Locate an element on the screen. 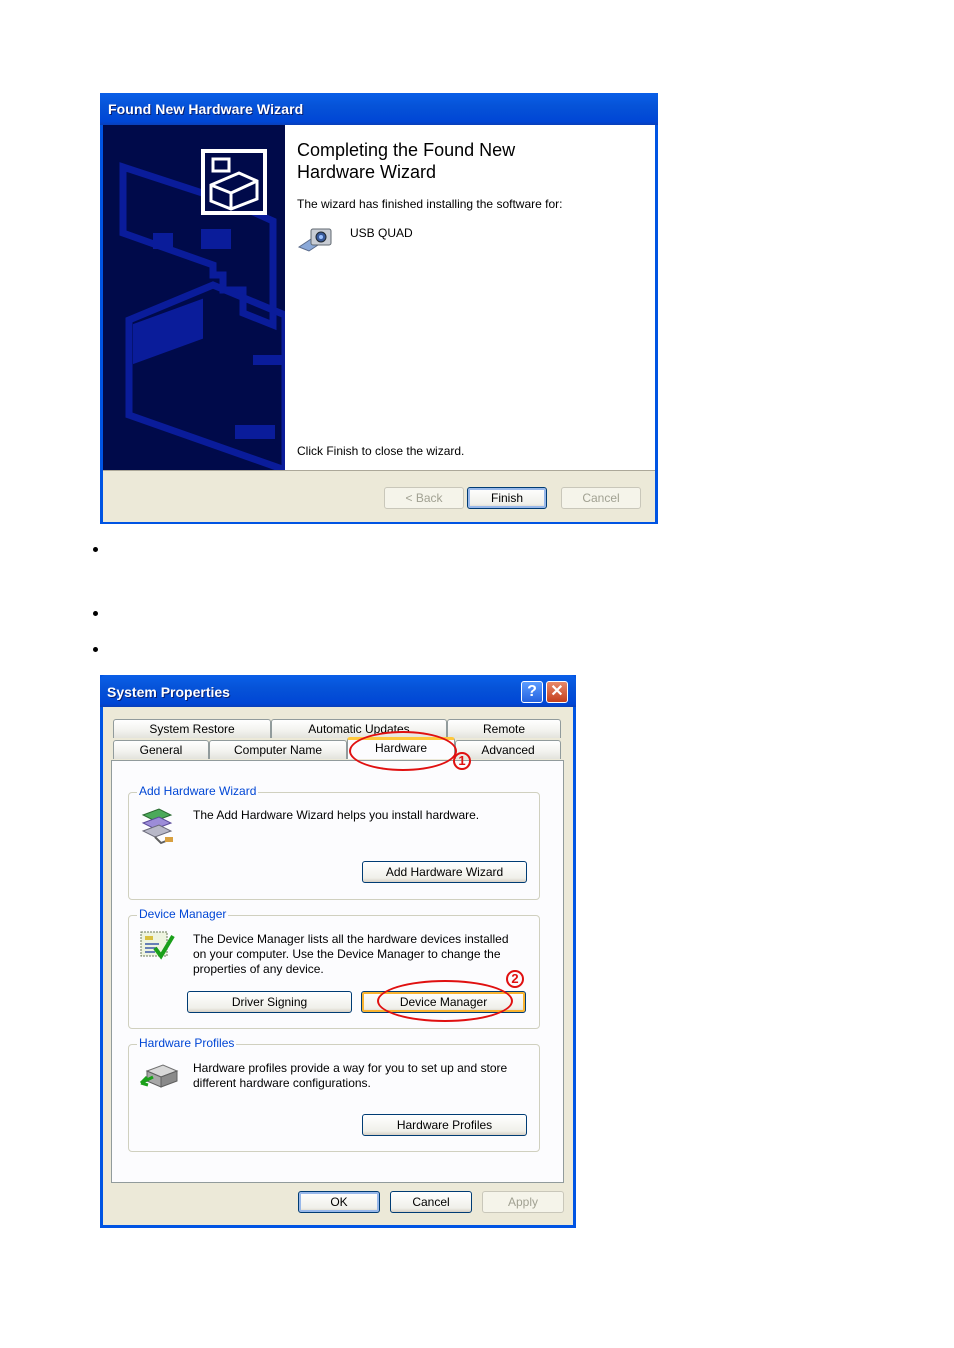 Image resolution: width=954 pixels, height=1348 pixels. wizard-button-bar: < Back Finish Cancel is located at coordinates (379, 496).